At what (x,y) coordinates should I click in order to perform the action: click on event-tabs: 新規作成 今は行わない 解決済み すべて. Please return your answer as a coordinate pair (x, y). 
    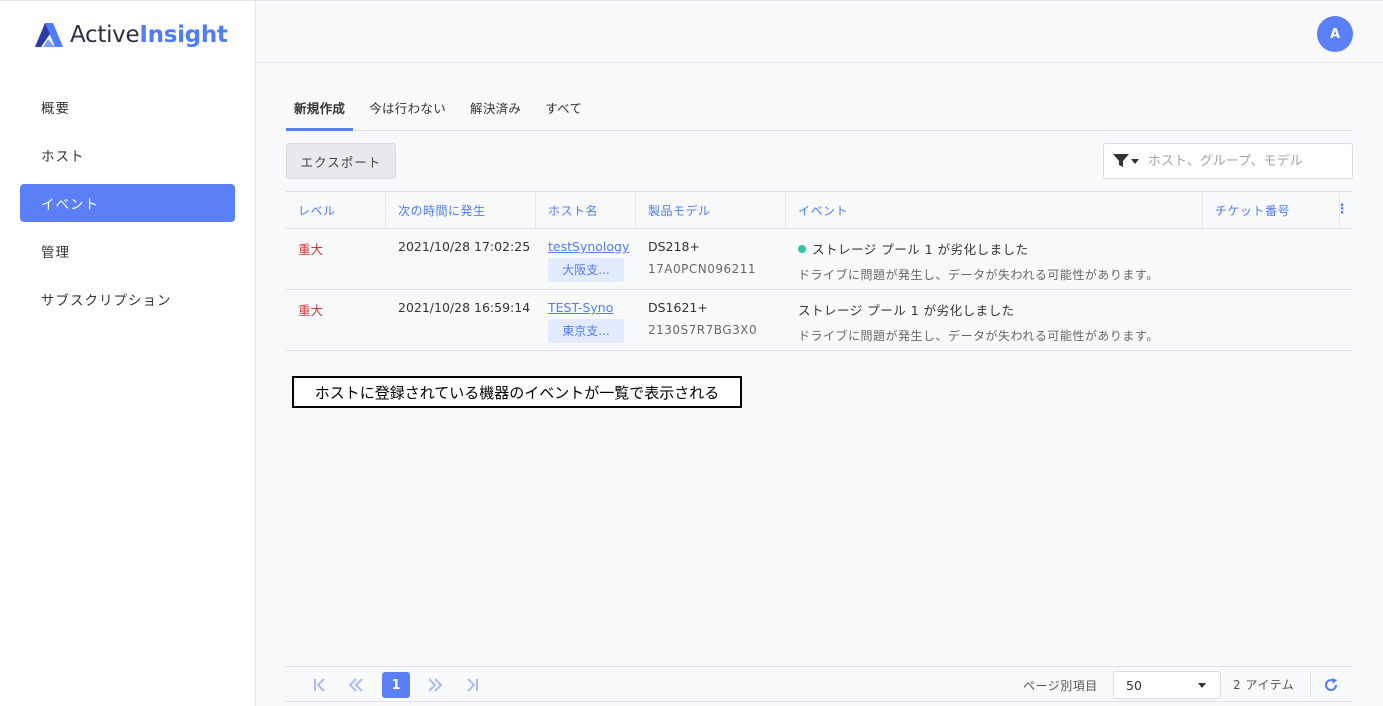
    Looking at the image, I should click on (819, 112).